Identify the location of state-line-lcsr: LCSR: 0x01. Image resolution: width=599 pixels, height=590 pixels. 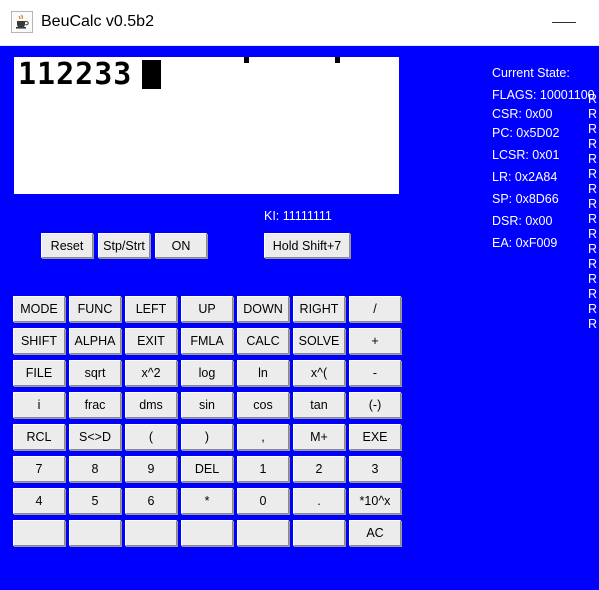
(526, 155).